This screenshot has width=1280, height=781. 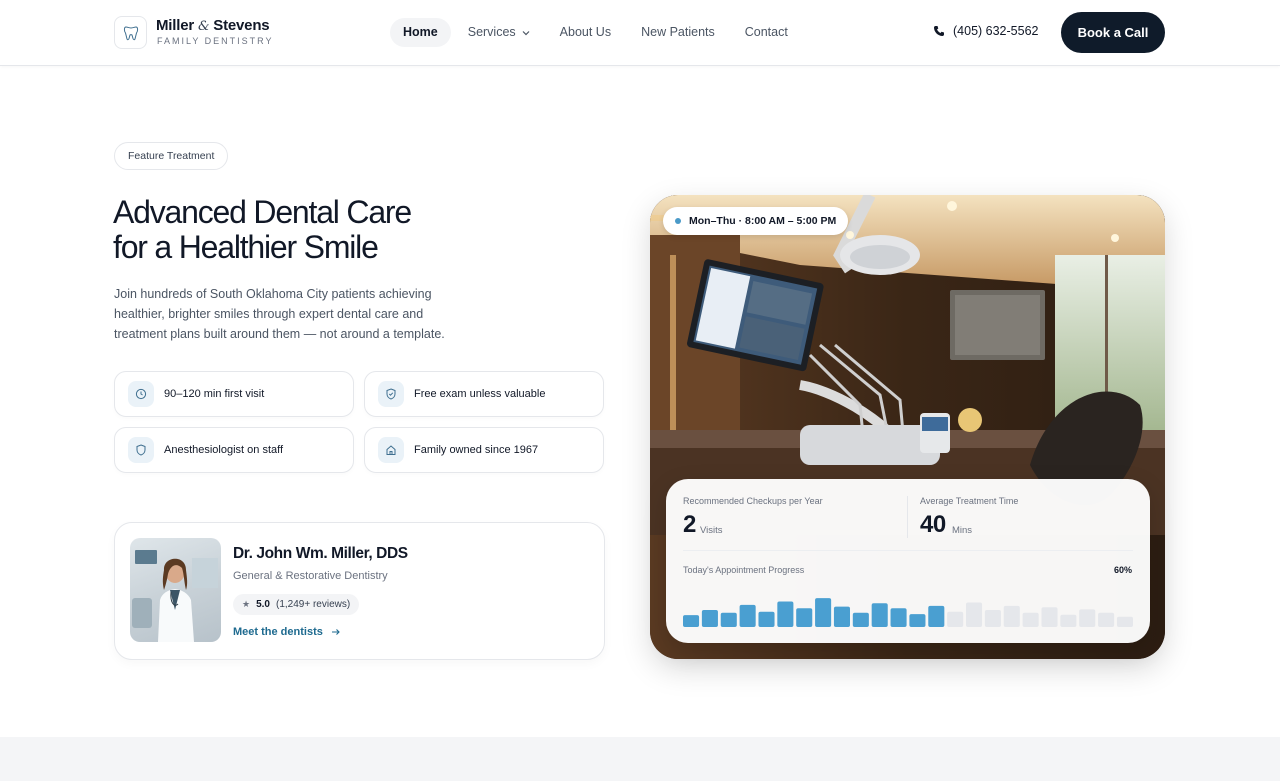 What do you see at coordinates (310, 576) in the screenshot?
I see `doctor-role: General & Restorative Dentistry` at bounding box center [310, 576].